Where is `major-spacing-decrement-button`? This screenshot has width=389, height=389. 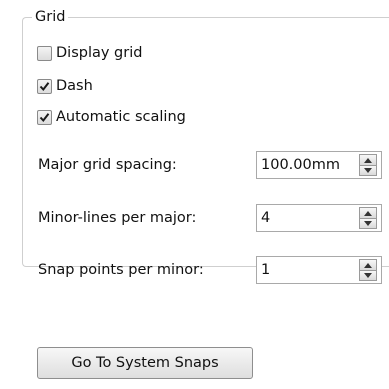
major-spacing-decrement-button is located at coordinates (368, 170).